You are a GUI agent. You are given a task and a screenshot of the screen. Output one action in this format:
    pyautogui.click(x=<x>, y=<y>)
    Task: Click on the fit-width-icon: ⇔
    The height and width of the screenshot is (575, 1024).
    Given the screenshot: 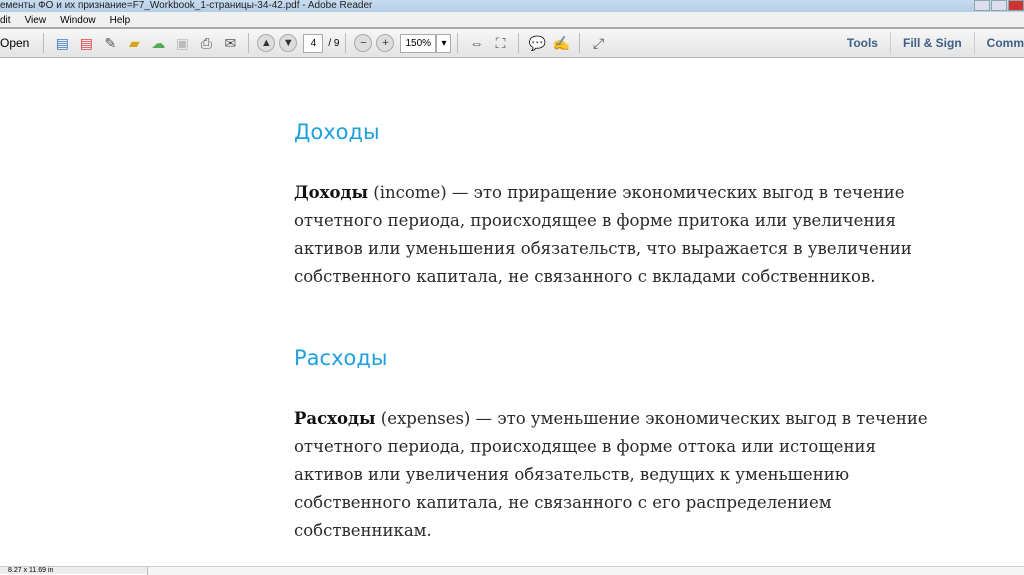 What is the action you would take?
    pyautogui.click(x=476, y=43)
    